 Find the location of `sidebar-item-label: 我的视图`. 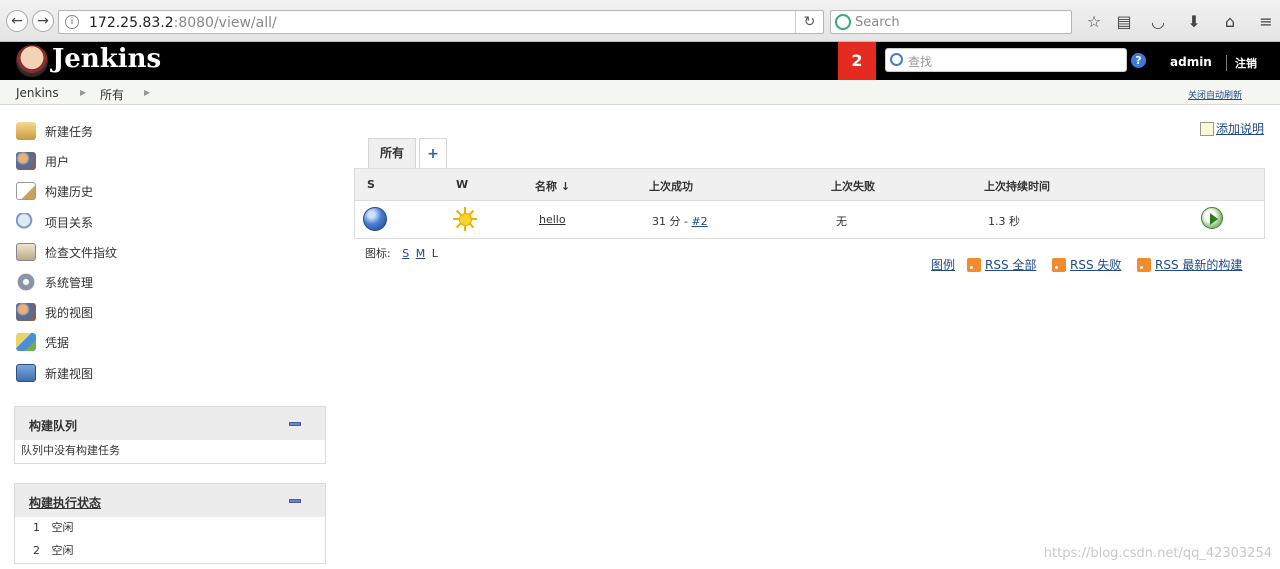

sidebar-item-label: 我的视图 is located at coordinates (69, 312).